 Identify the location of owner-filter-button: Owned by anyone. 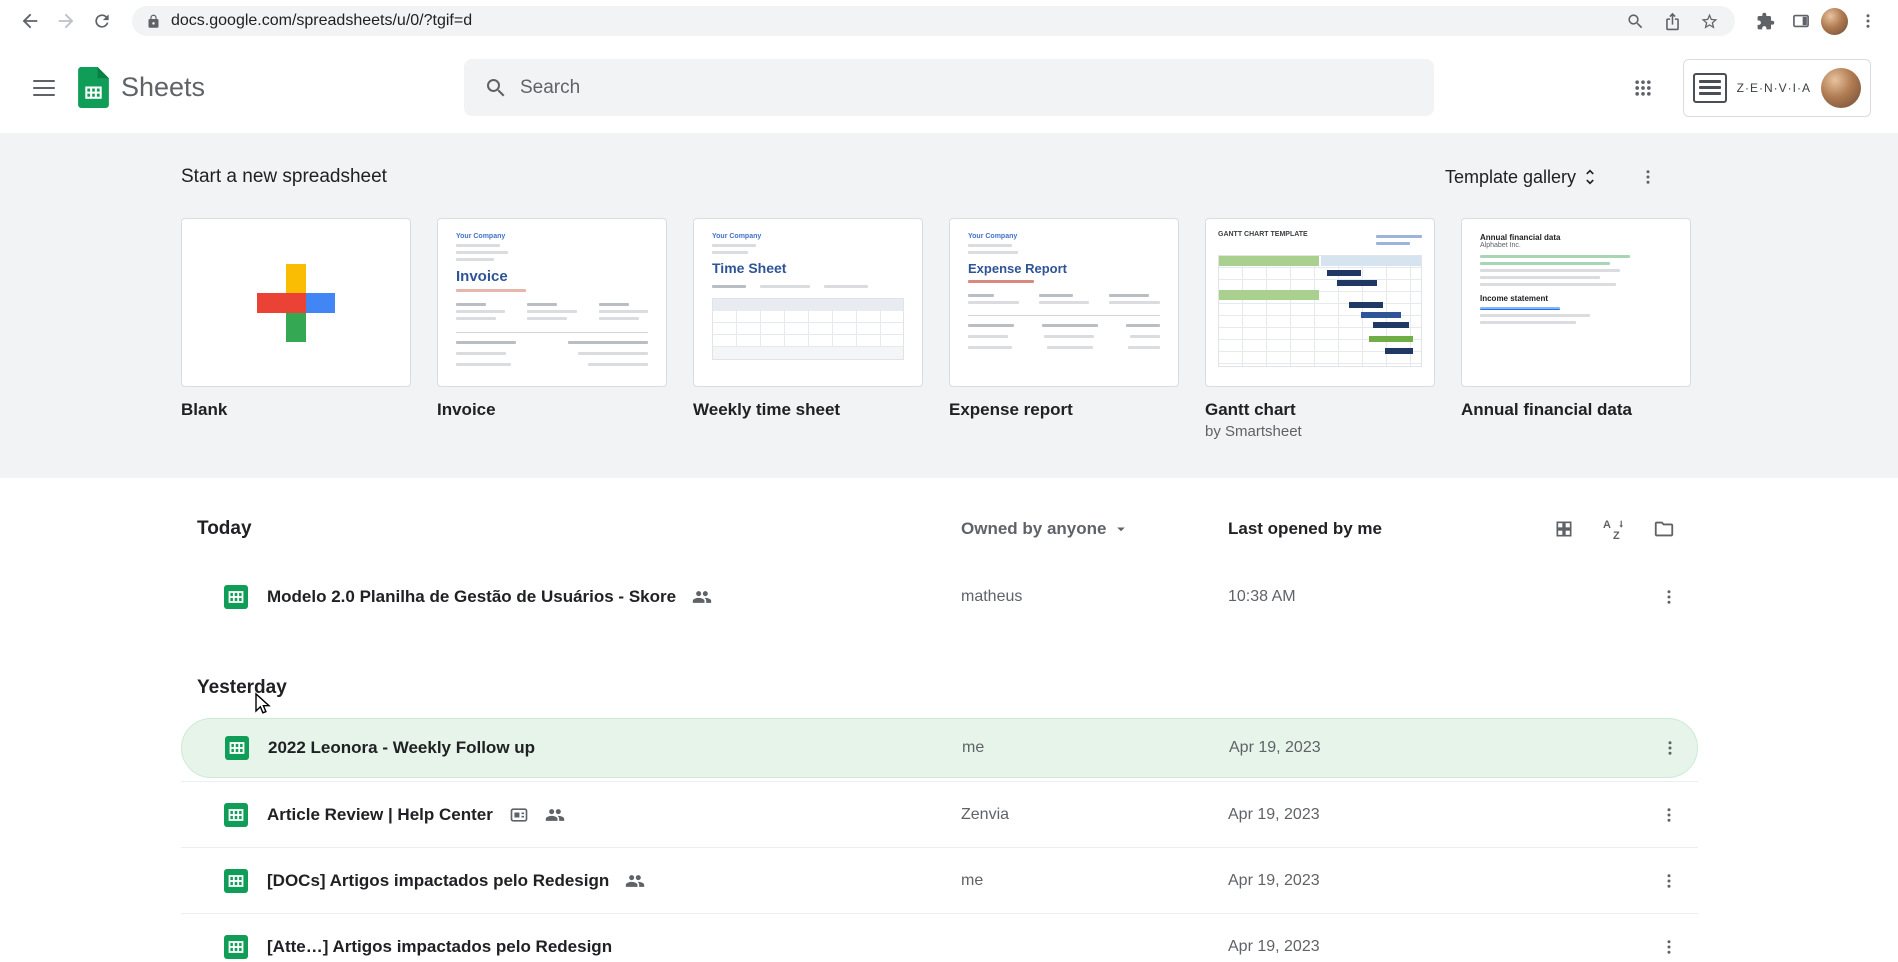
(1094, 529).